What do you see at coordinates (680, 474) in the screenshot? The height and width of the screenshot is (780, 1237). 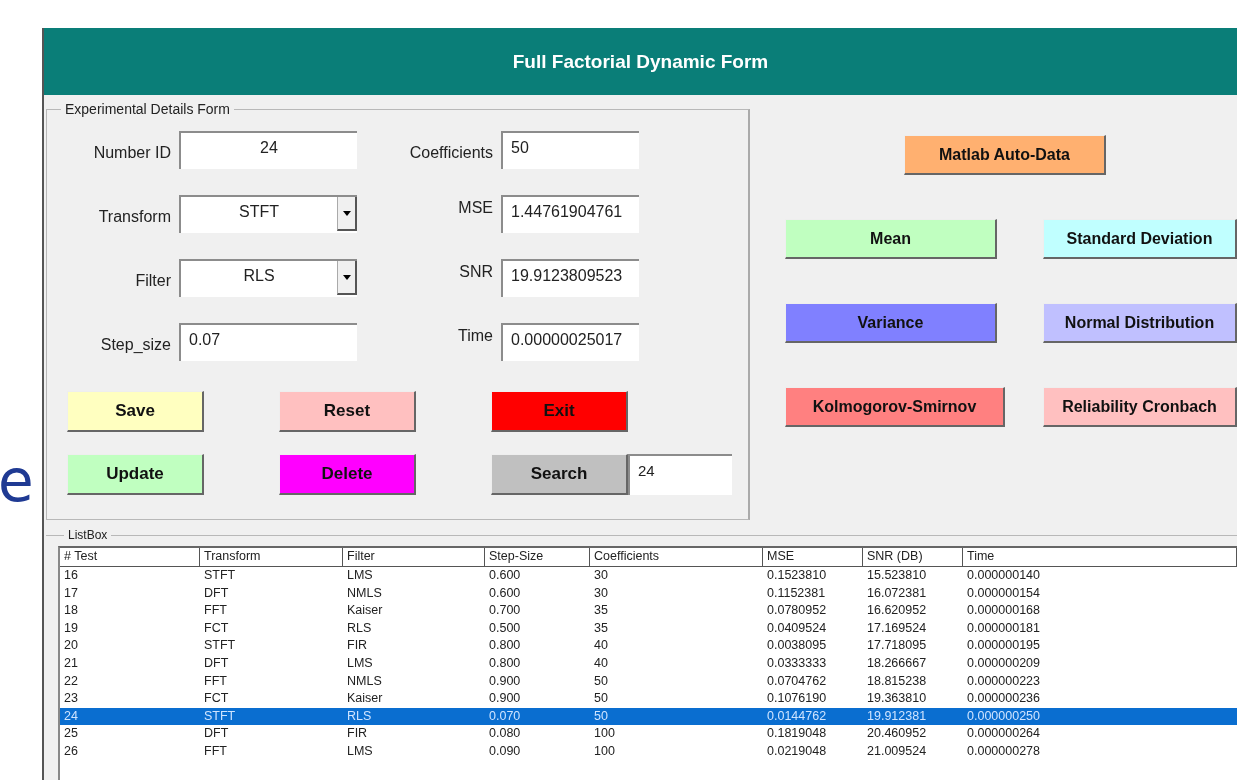 I see `search-field: 24` at bounding box center [680, 474].